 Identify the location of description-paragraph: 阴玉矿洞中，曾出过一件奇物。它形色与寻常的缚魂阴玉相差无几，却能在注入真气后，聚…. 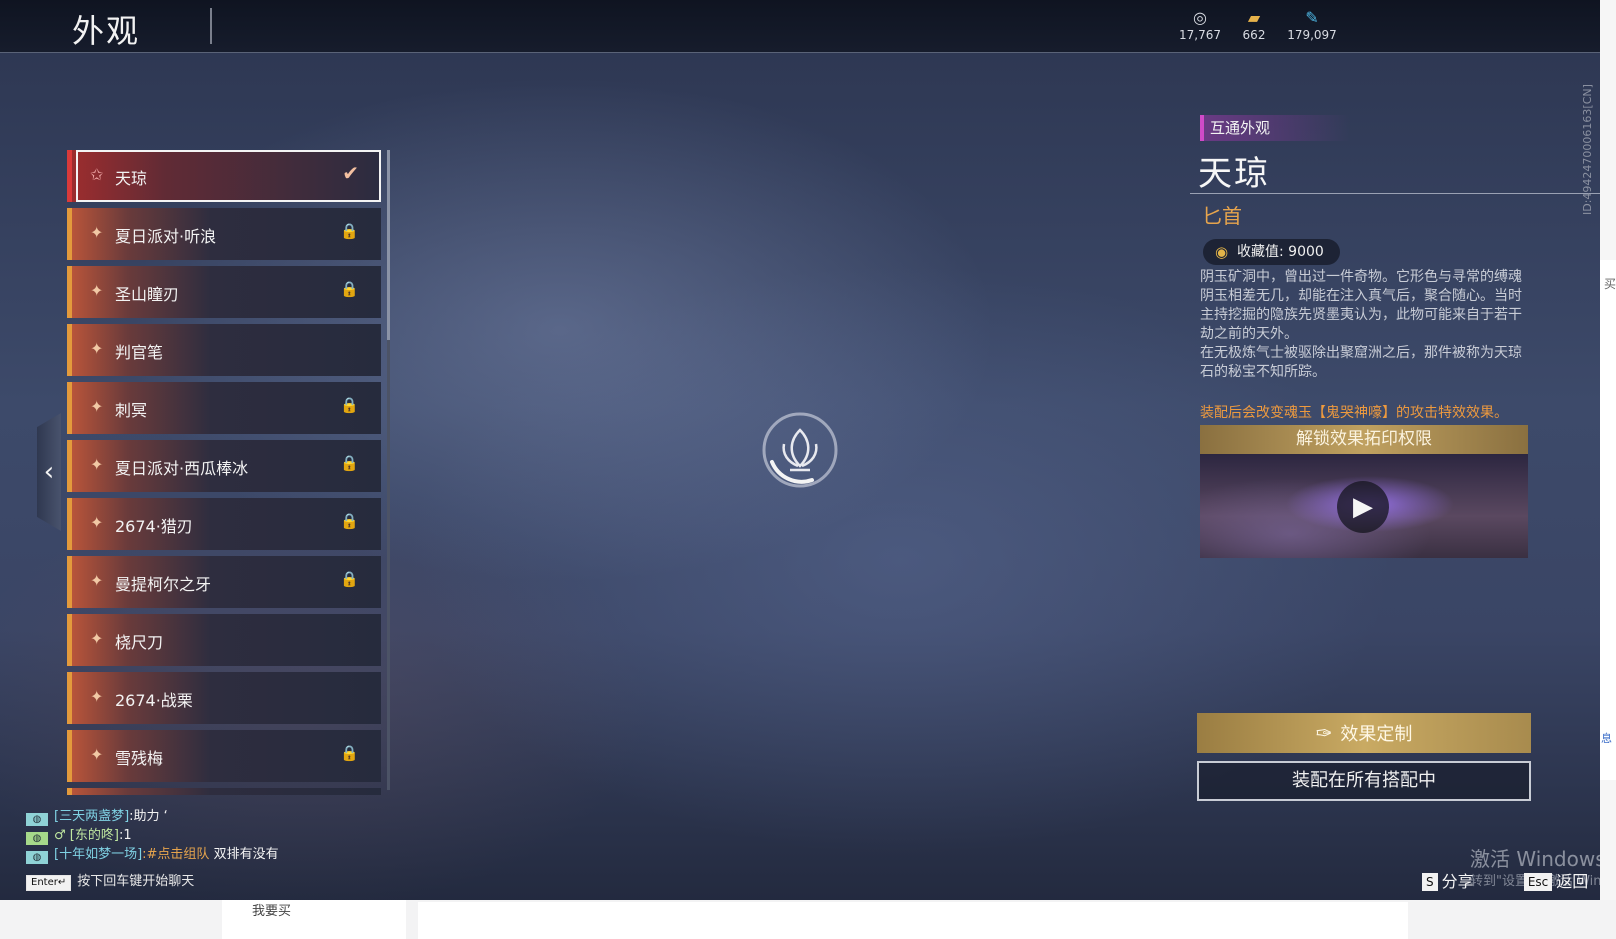
(1361, 305).